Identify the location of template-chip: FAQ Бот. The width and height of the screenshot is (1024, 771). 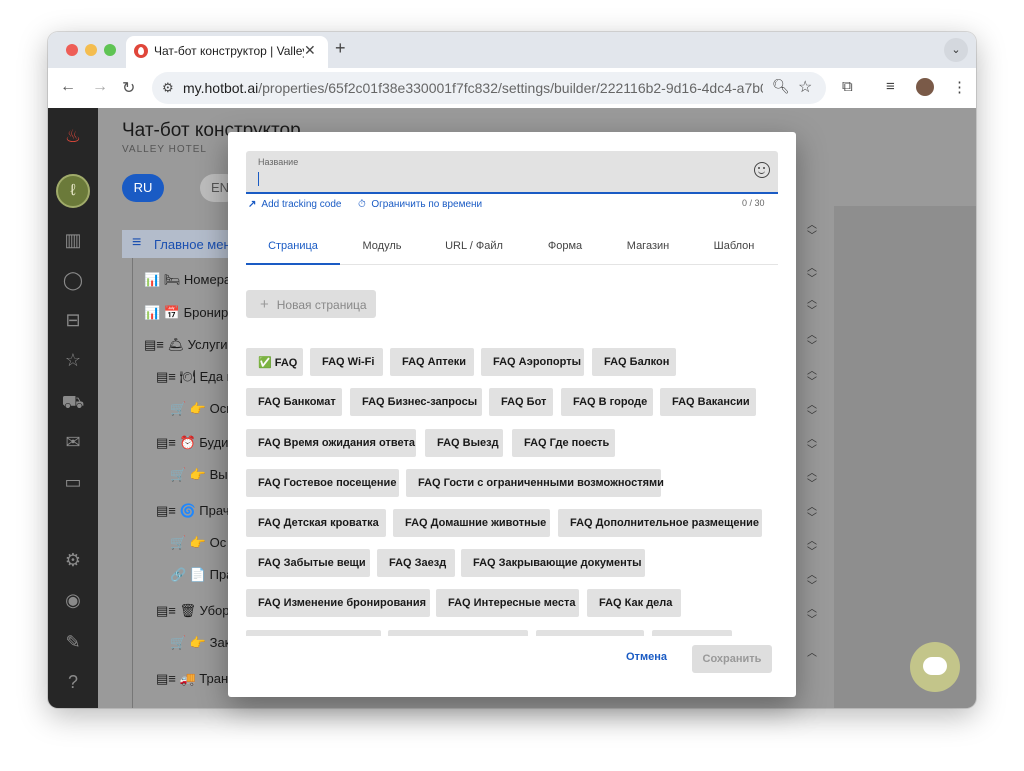
(521, 402).